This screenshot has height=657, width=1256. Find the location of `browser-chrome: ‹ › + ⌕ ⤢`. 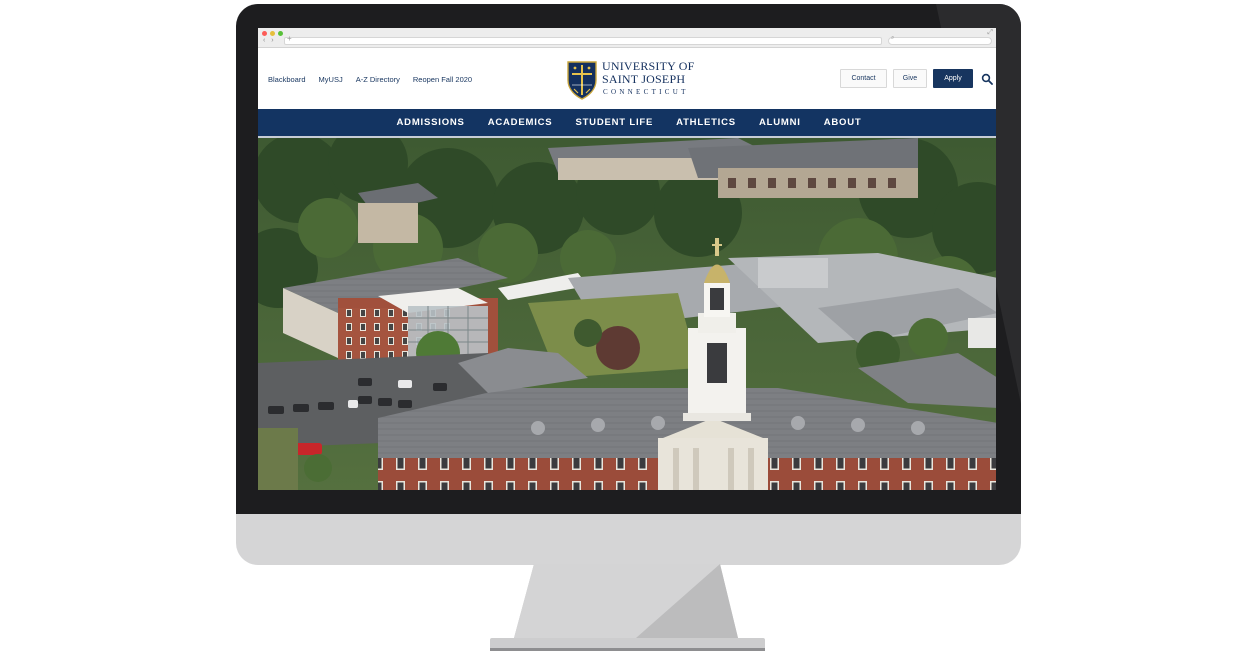

browser-chrome: ‹ › + ⌕ ⤢ is located at coordinates (627, 38).